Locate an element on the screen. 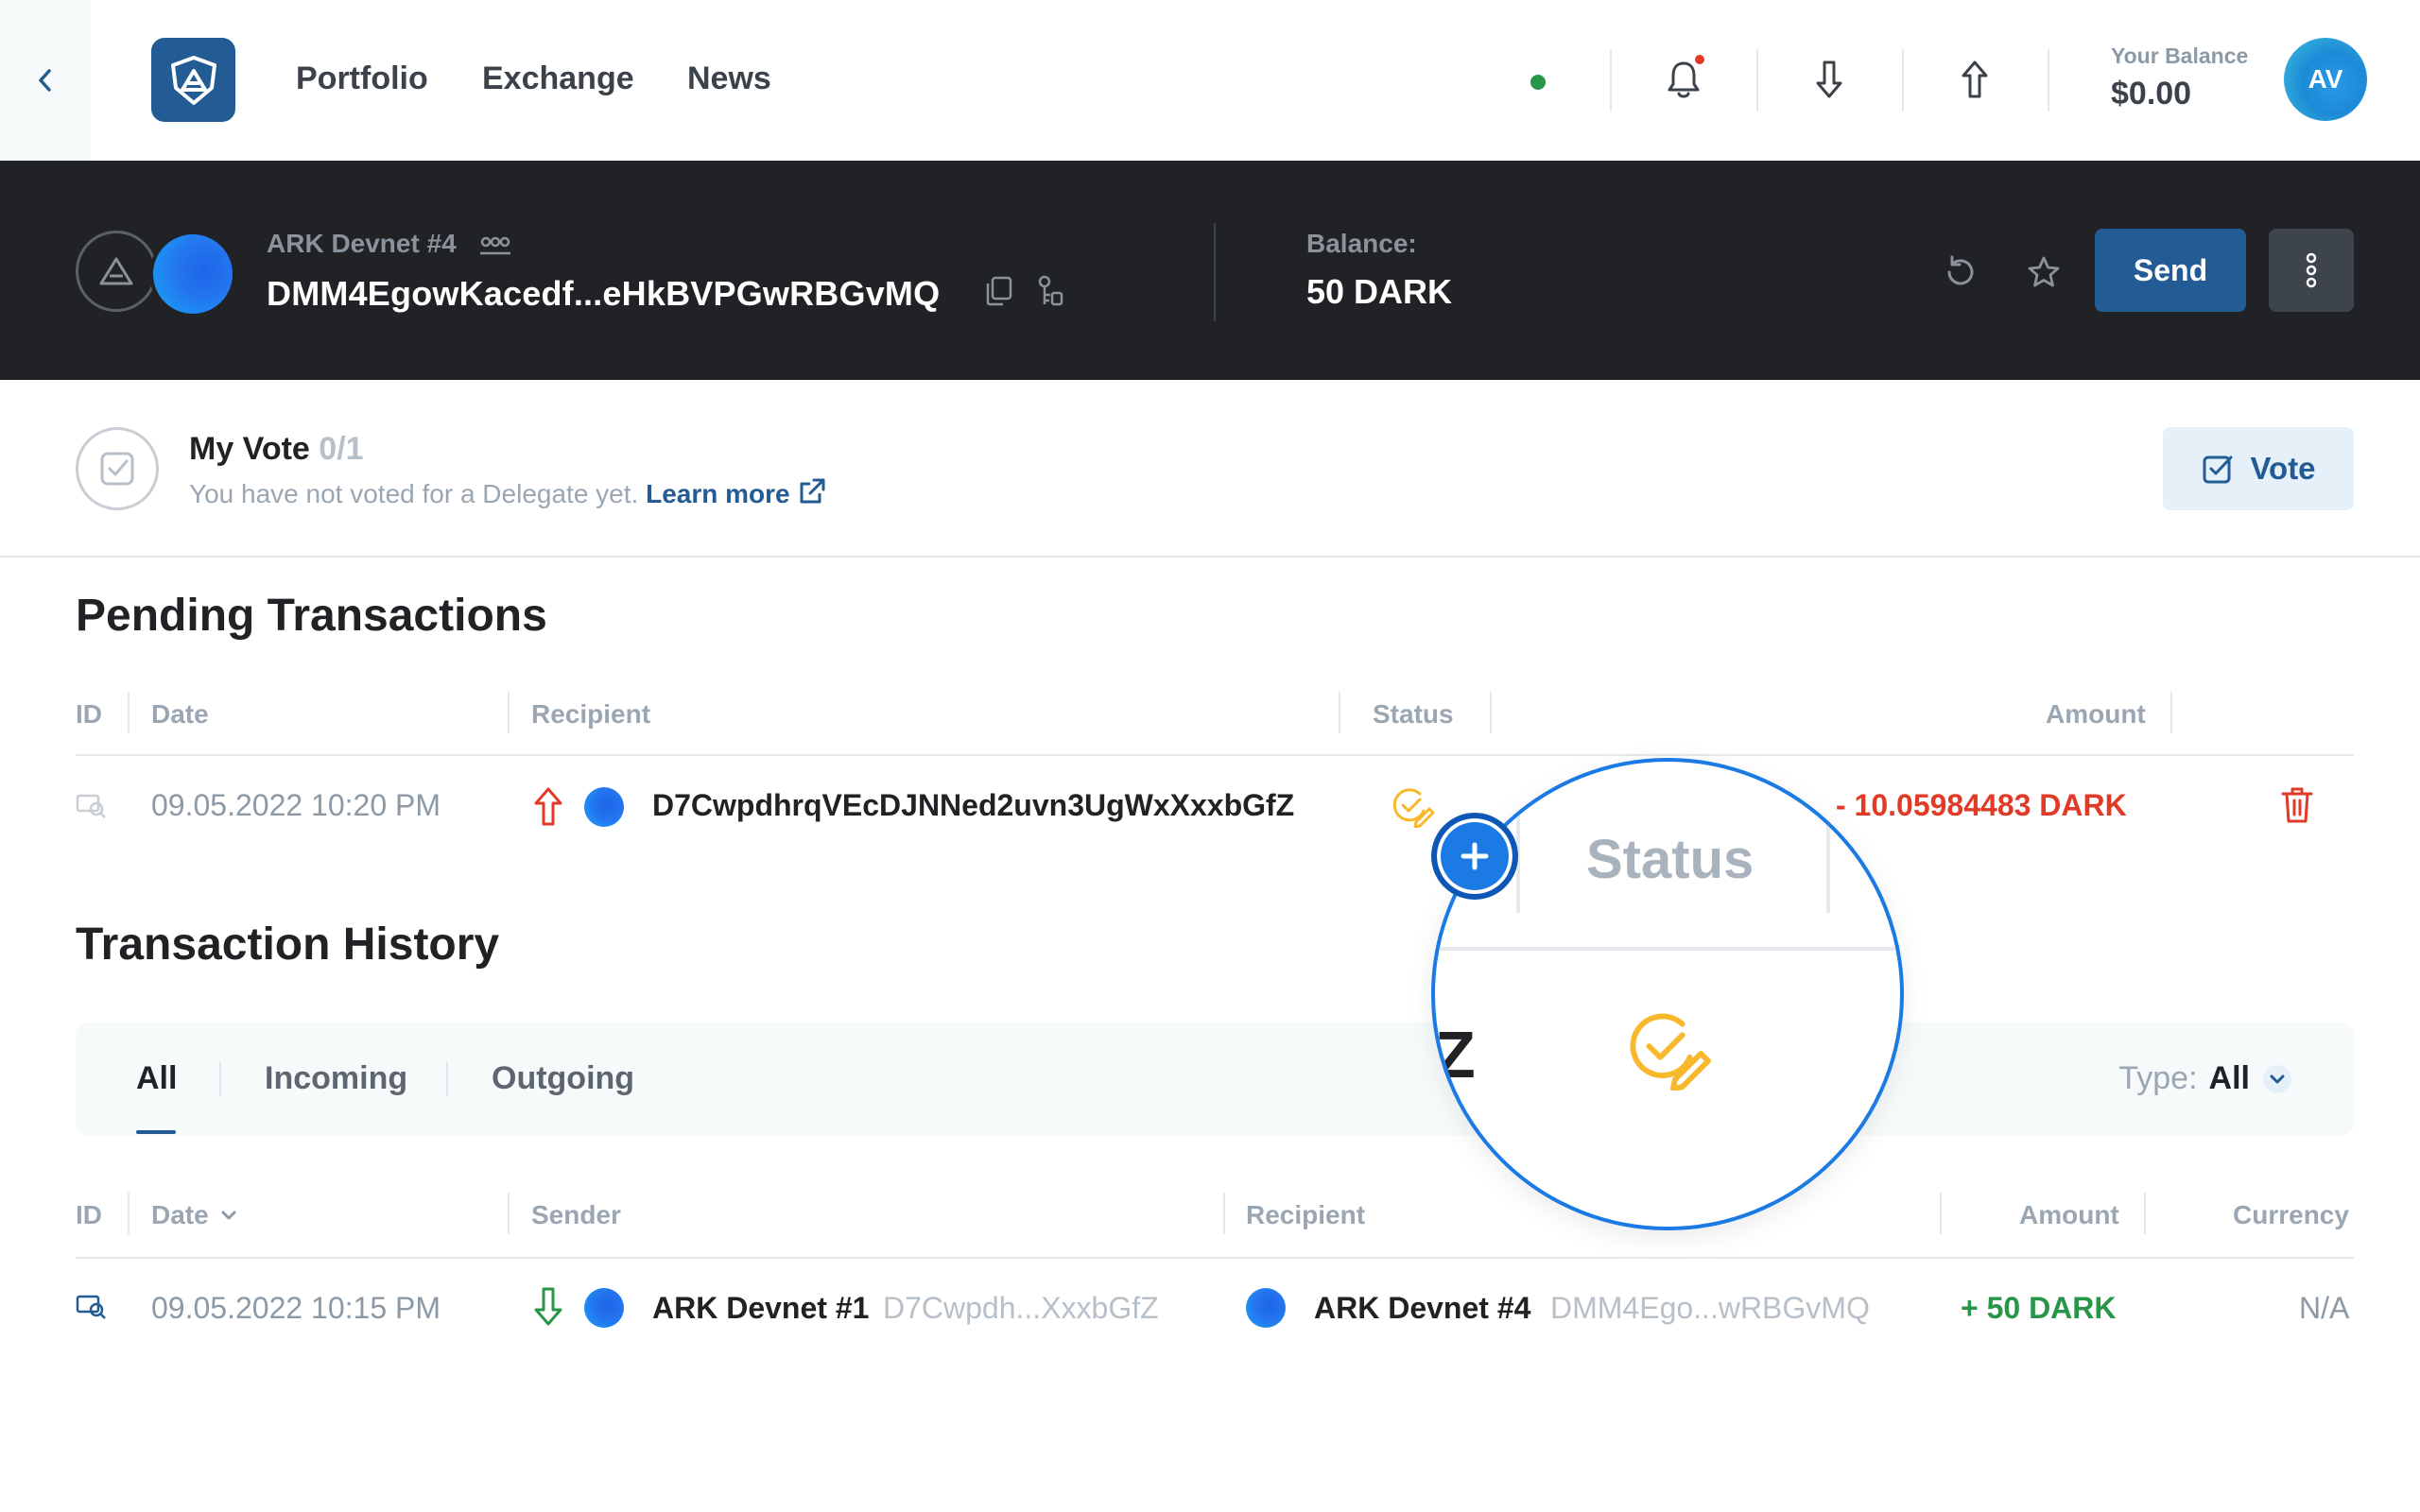 The image size is (2420, 1512). sort-chevron-icon is located at coordinates (228, 1215).